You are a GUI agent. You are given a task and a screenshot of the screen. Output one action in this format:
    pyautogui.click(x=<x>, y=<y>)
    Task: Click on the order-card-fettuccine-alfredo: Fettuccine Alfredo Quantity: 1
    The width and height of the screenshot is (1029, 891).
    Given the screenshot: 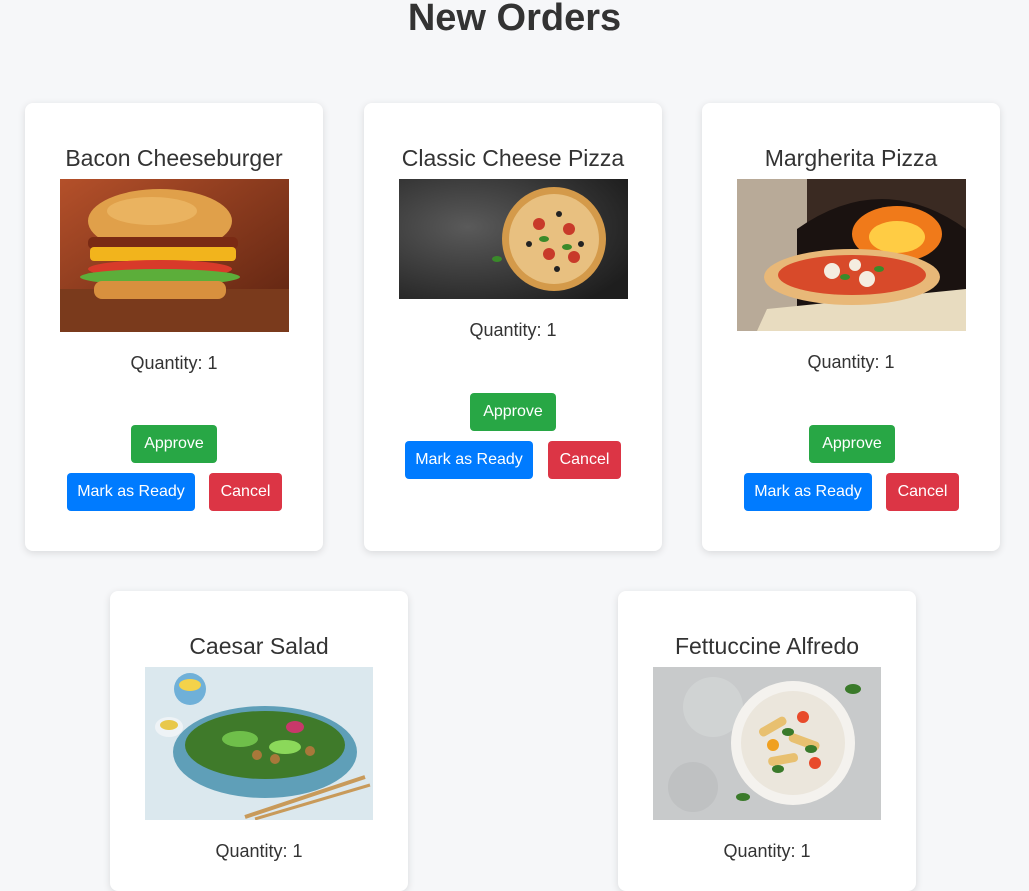 What is the action you would take?
    pyautogui.click(x=767, y=741)
    